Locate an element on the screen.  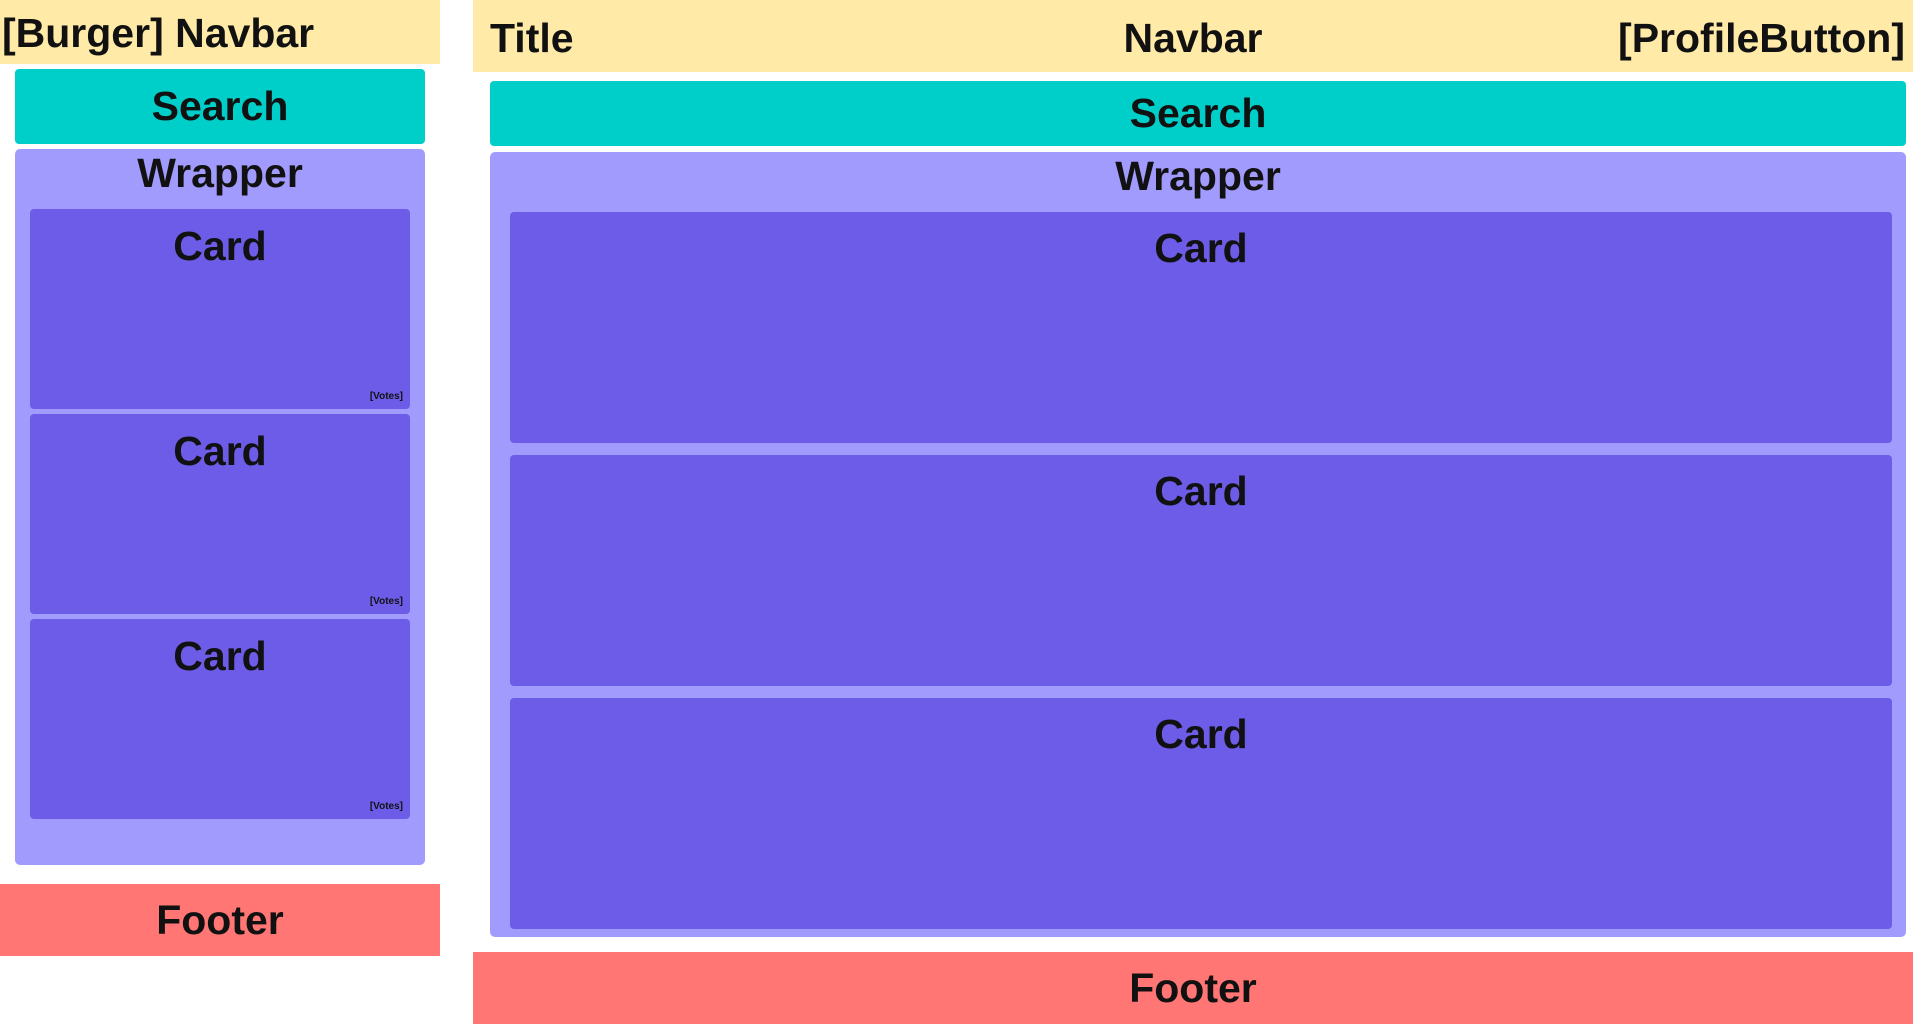
mobile-footer: Footer is located at coordinates (220, 920).